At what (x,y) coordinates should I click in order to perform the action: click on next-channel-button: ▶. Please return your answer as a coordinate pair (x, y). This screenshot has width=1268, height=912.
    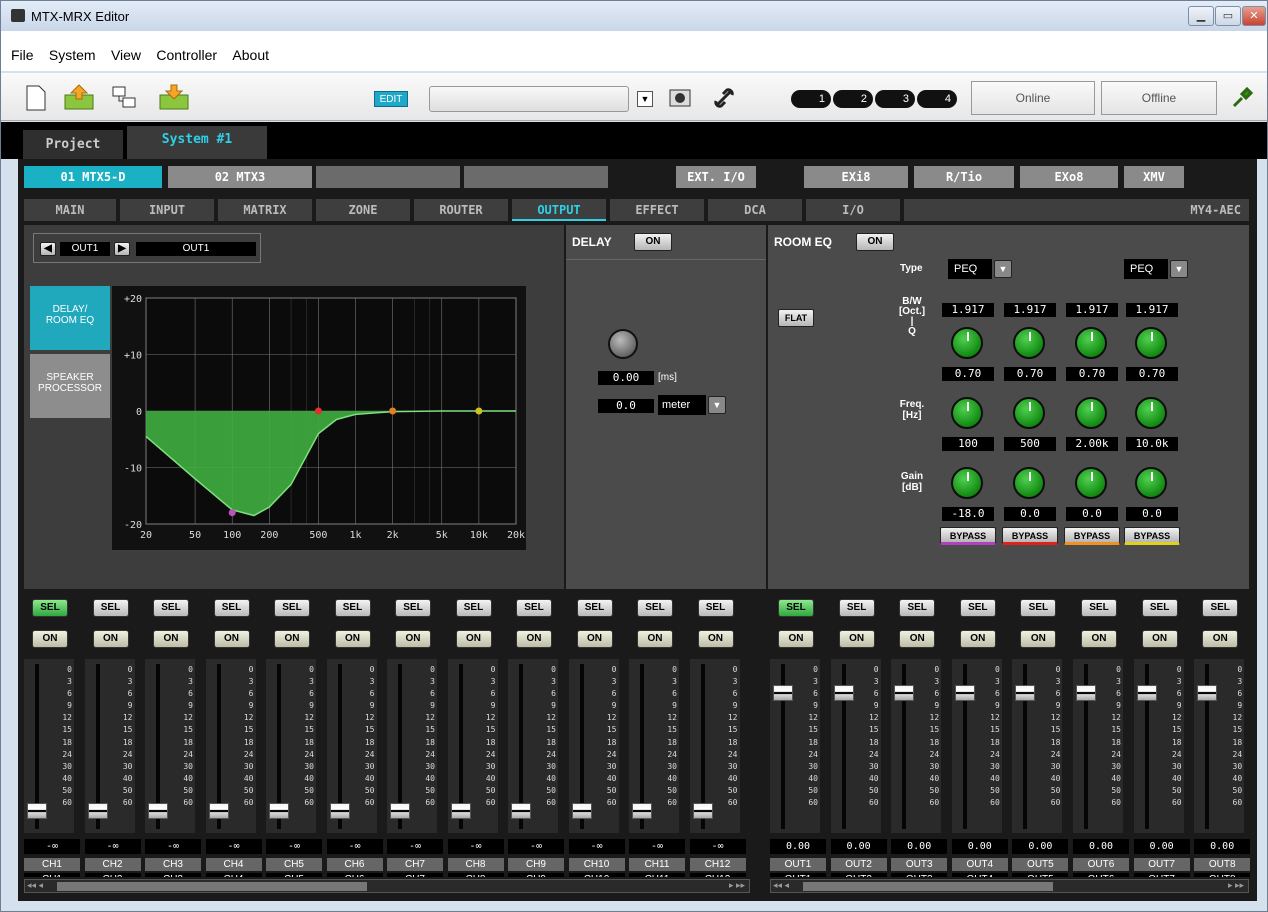
    Looking at the image, I should click on (122, 249).